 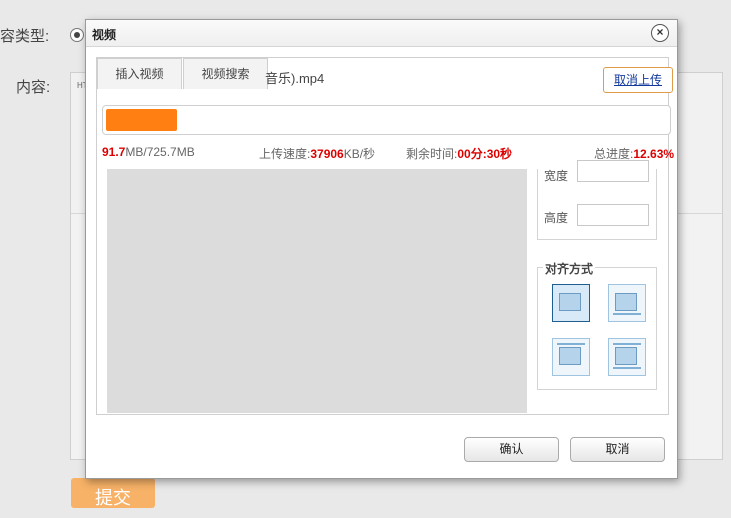 What do you see at coordinates (556, 176) in the screenshot?
I see `width-label: 宽度` at bounding box center [556, 176].